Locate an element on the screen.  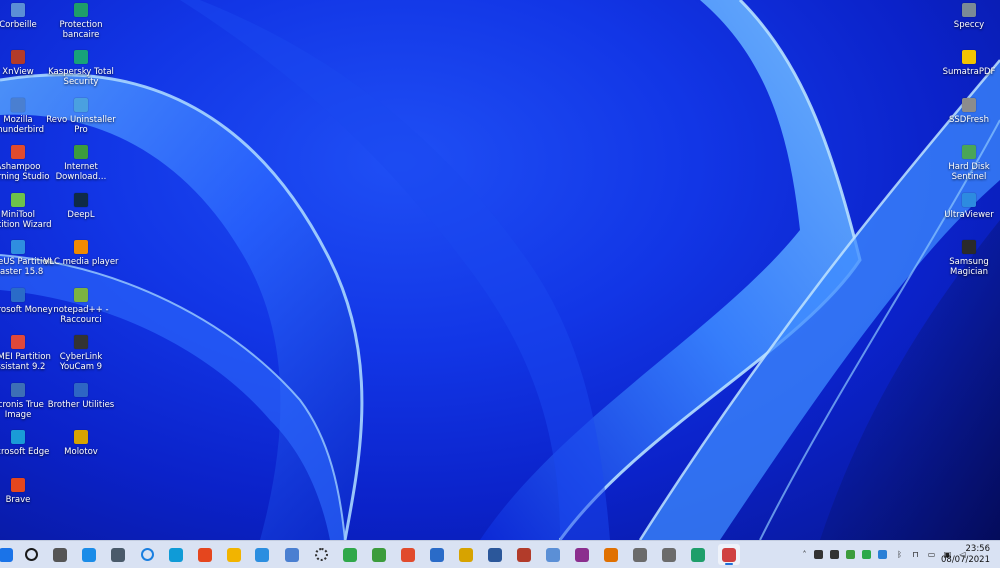
taskbar-snipping-tool-icon is located at coordinates (729, 554).